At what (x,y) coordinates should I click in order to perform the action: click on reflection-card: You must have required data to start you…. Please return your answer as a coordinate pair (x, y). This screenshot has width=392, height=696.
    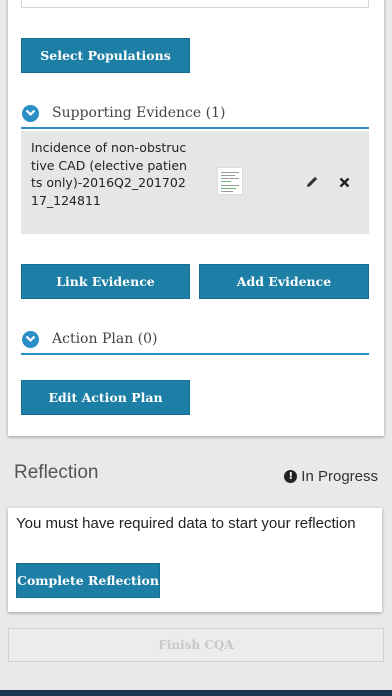
    Looking at the image, I should click on (195, 560).